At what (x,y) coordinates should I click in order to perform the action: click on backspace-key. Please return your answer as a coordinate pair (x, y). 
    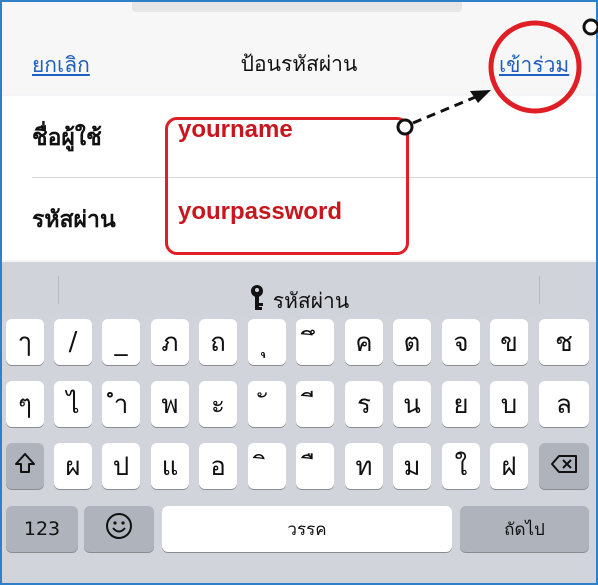
    Looking at the image, I should click on (564, 466).